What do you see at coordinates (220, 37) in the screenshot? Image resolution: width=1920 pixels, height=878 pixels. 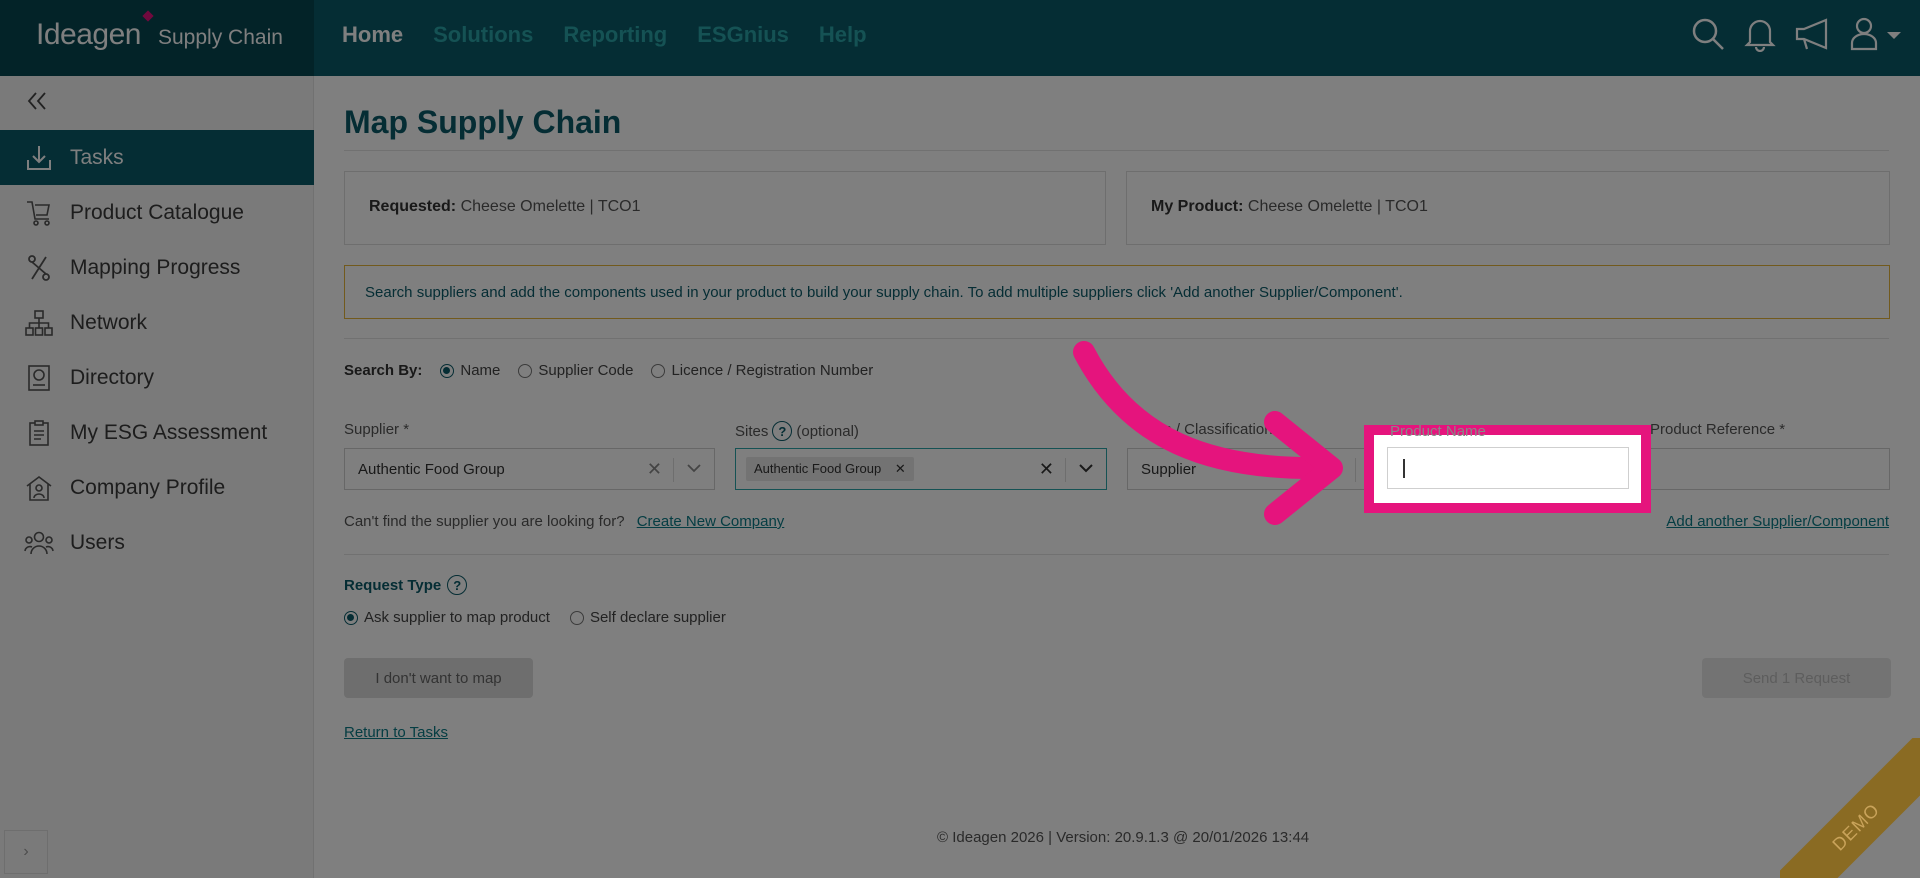 I see `product-name: Supply Chain` at bounding box center [220, 37].